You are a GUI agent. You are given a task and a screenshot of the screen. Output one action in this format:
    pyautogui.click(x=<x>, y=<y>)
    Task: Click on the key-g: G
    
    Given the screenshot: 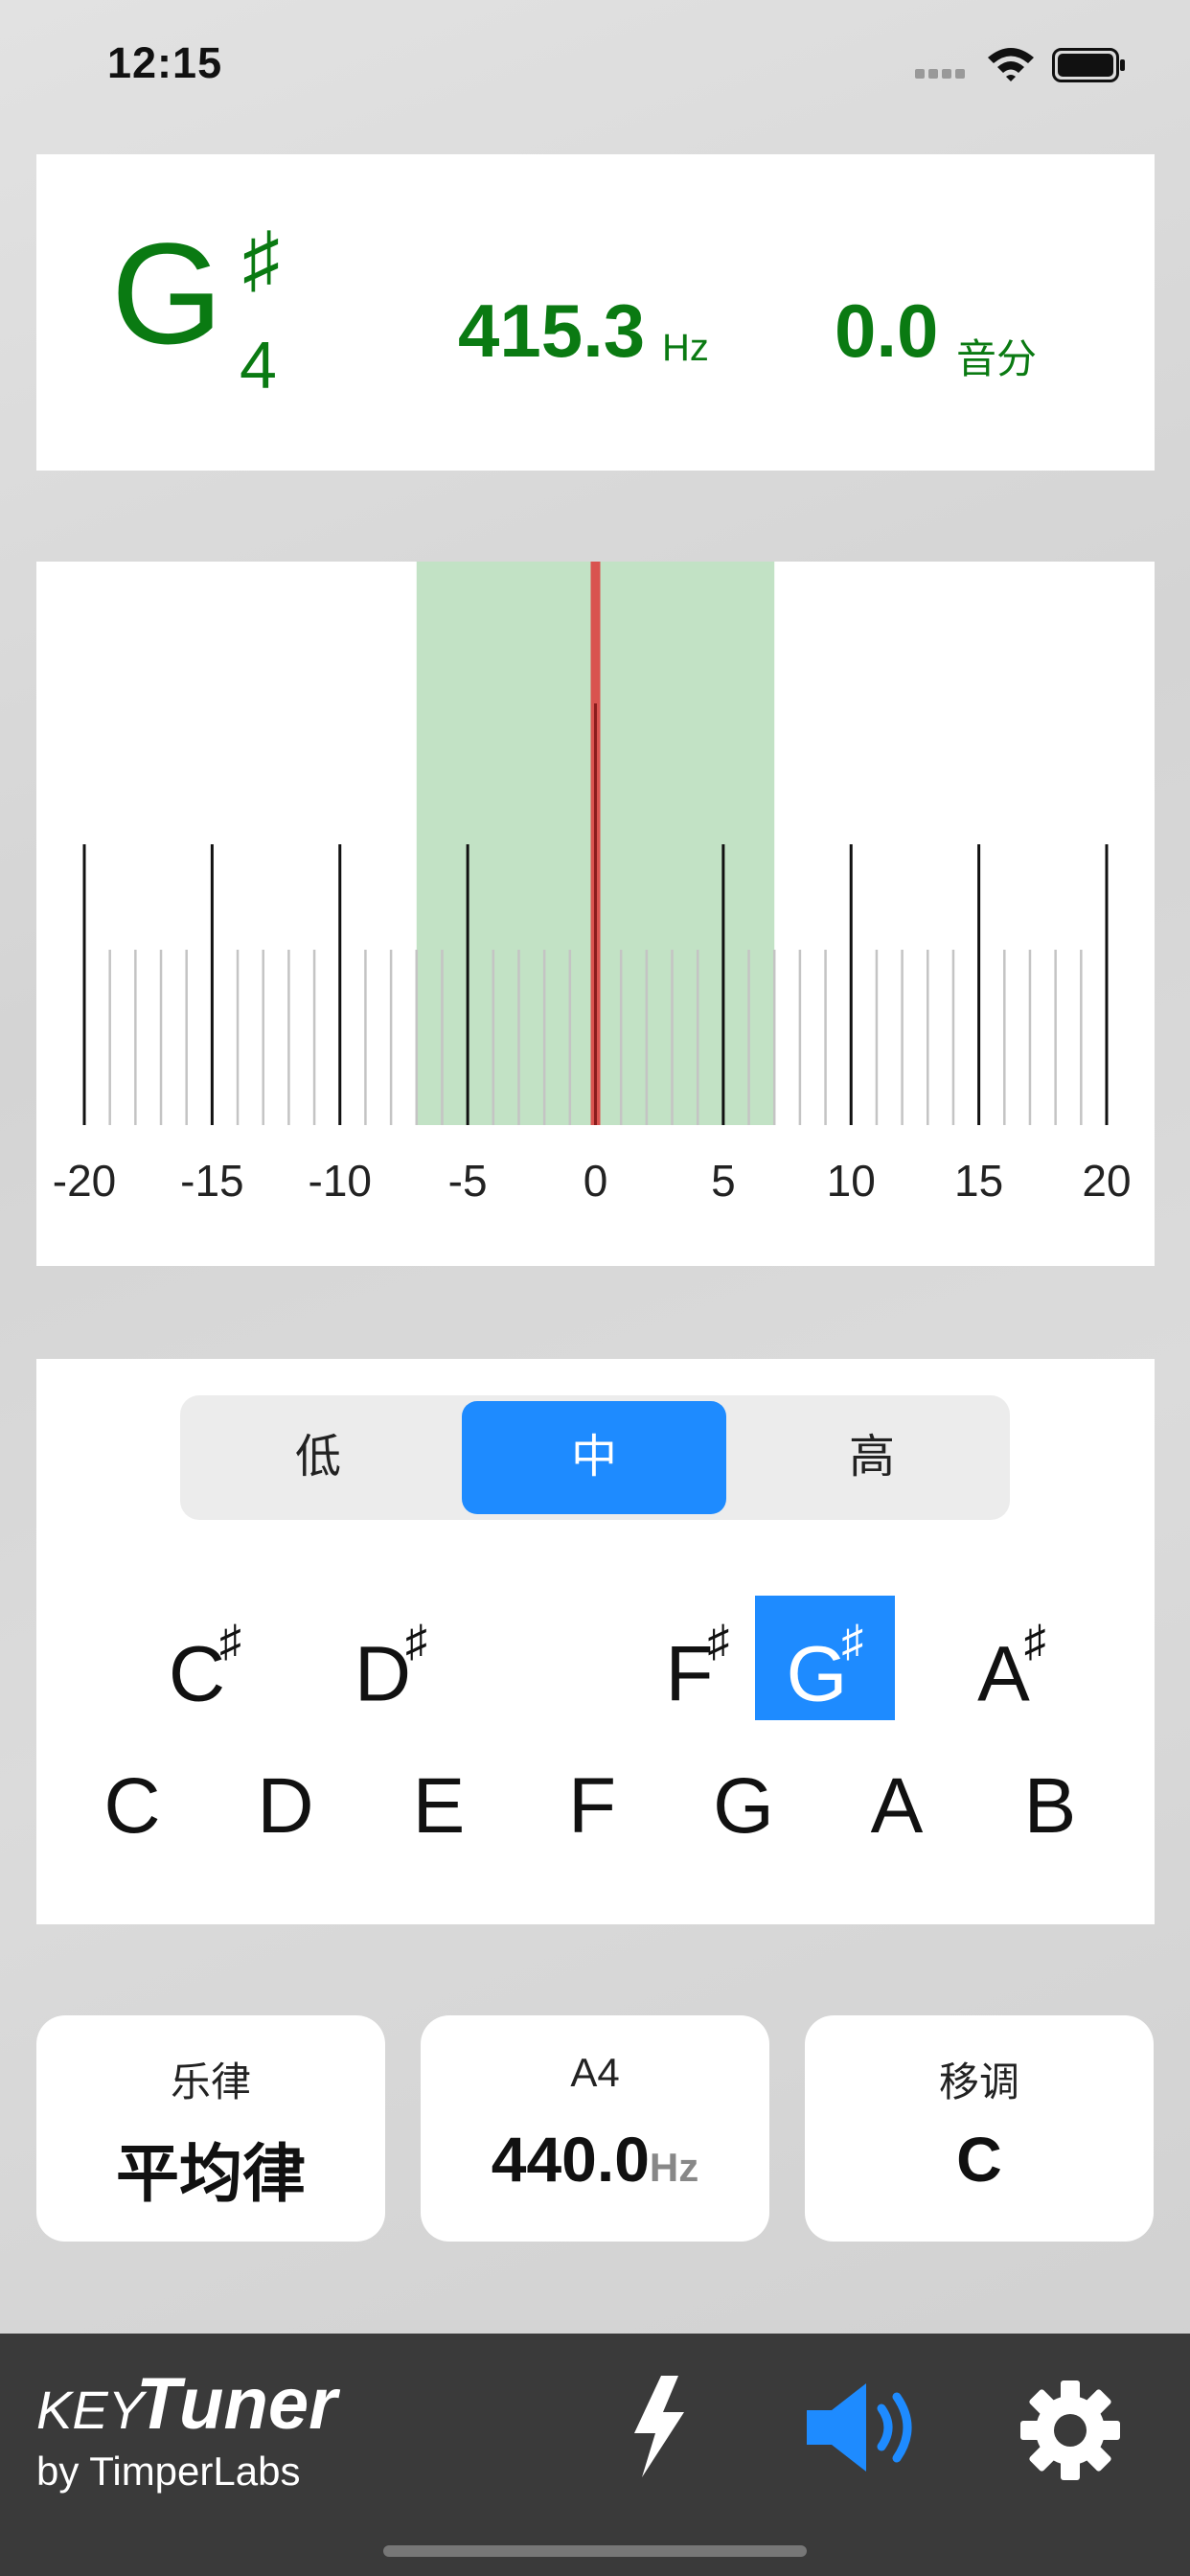 What is the action you would take?
    pyautogui.click(x=744, y=1806)
    